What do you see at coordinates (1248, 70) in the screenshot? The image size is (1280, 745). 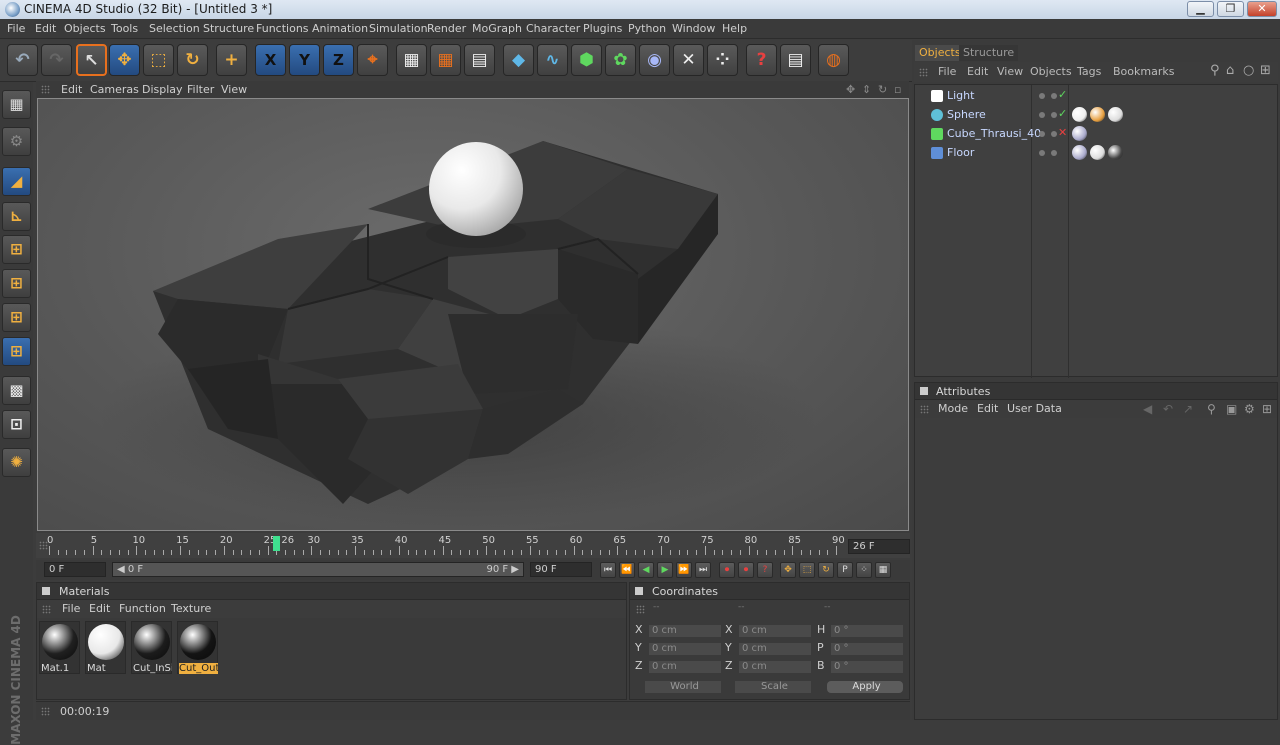 I see `link-icon: ○` at bounding box center [1248, 70].